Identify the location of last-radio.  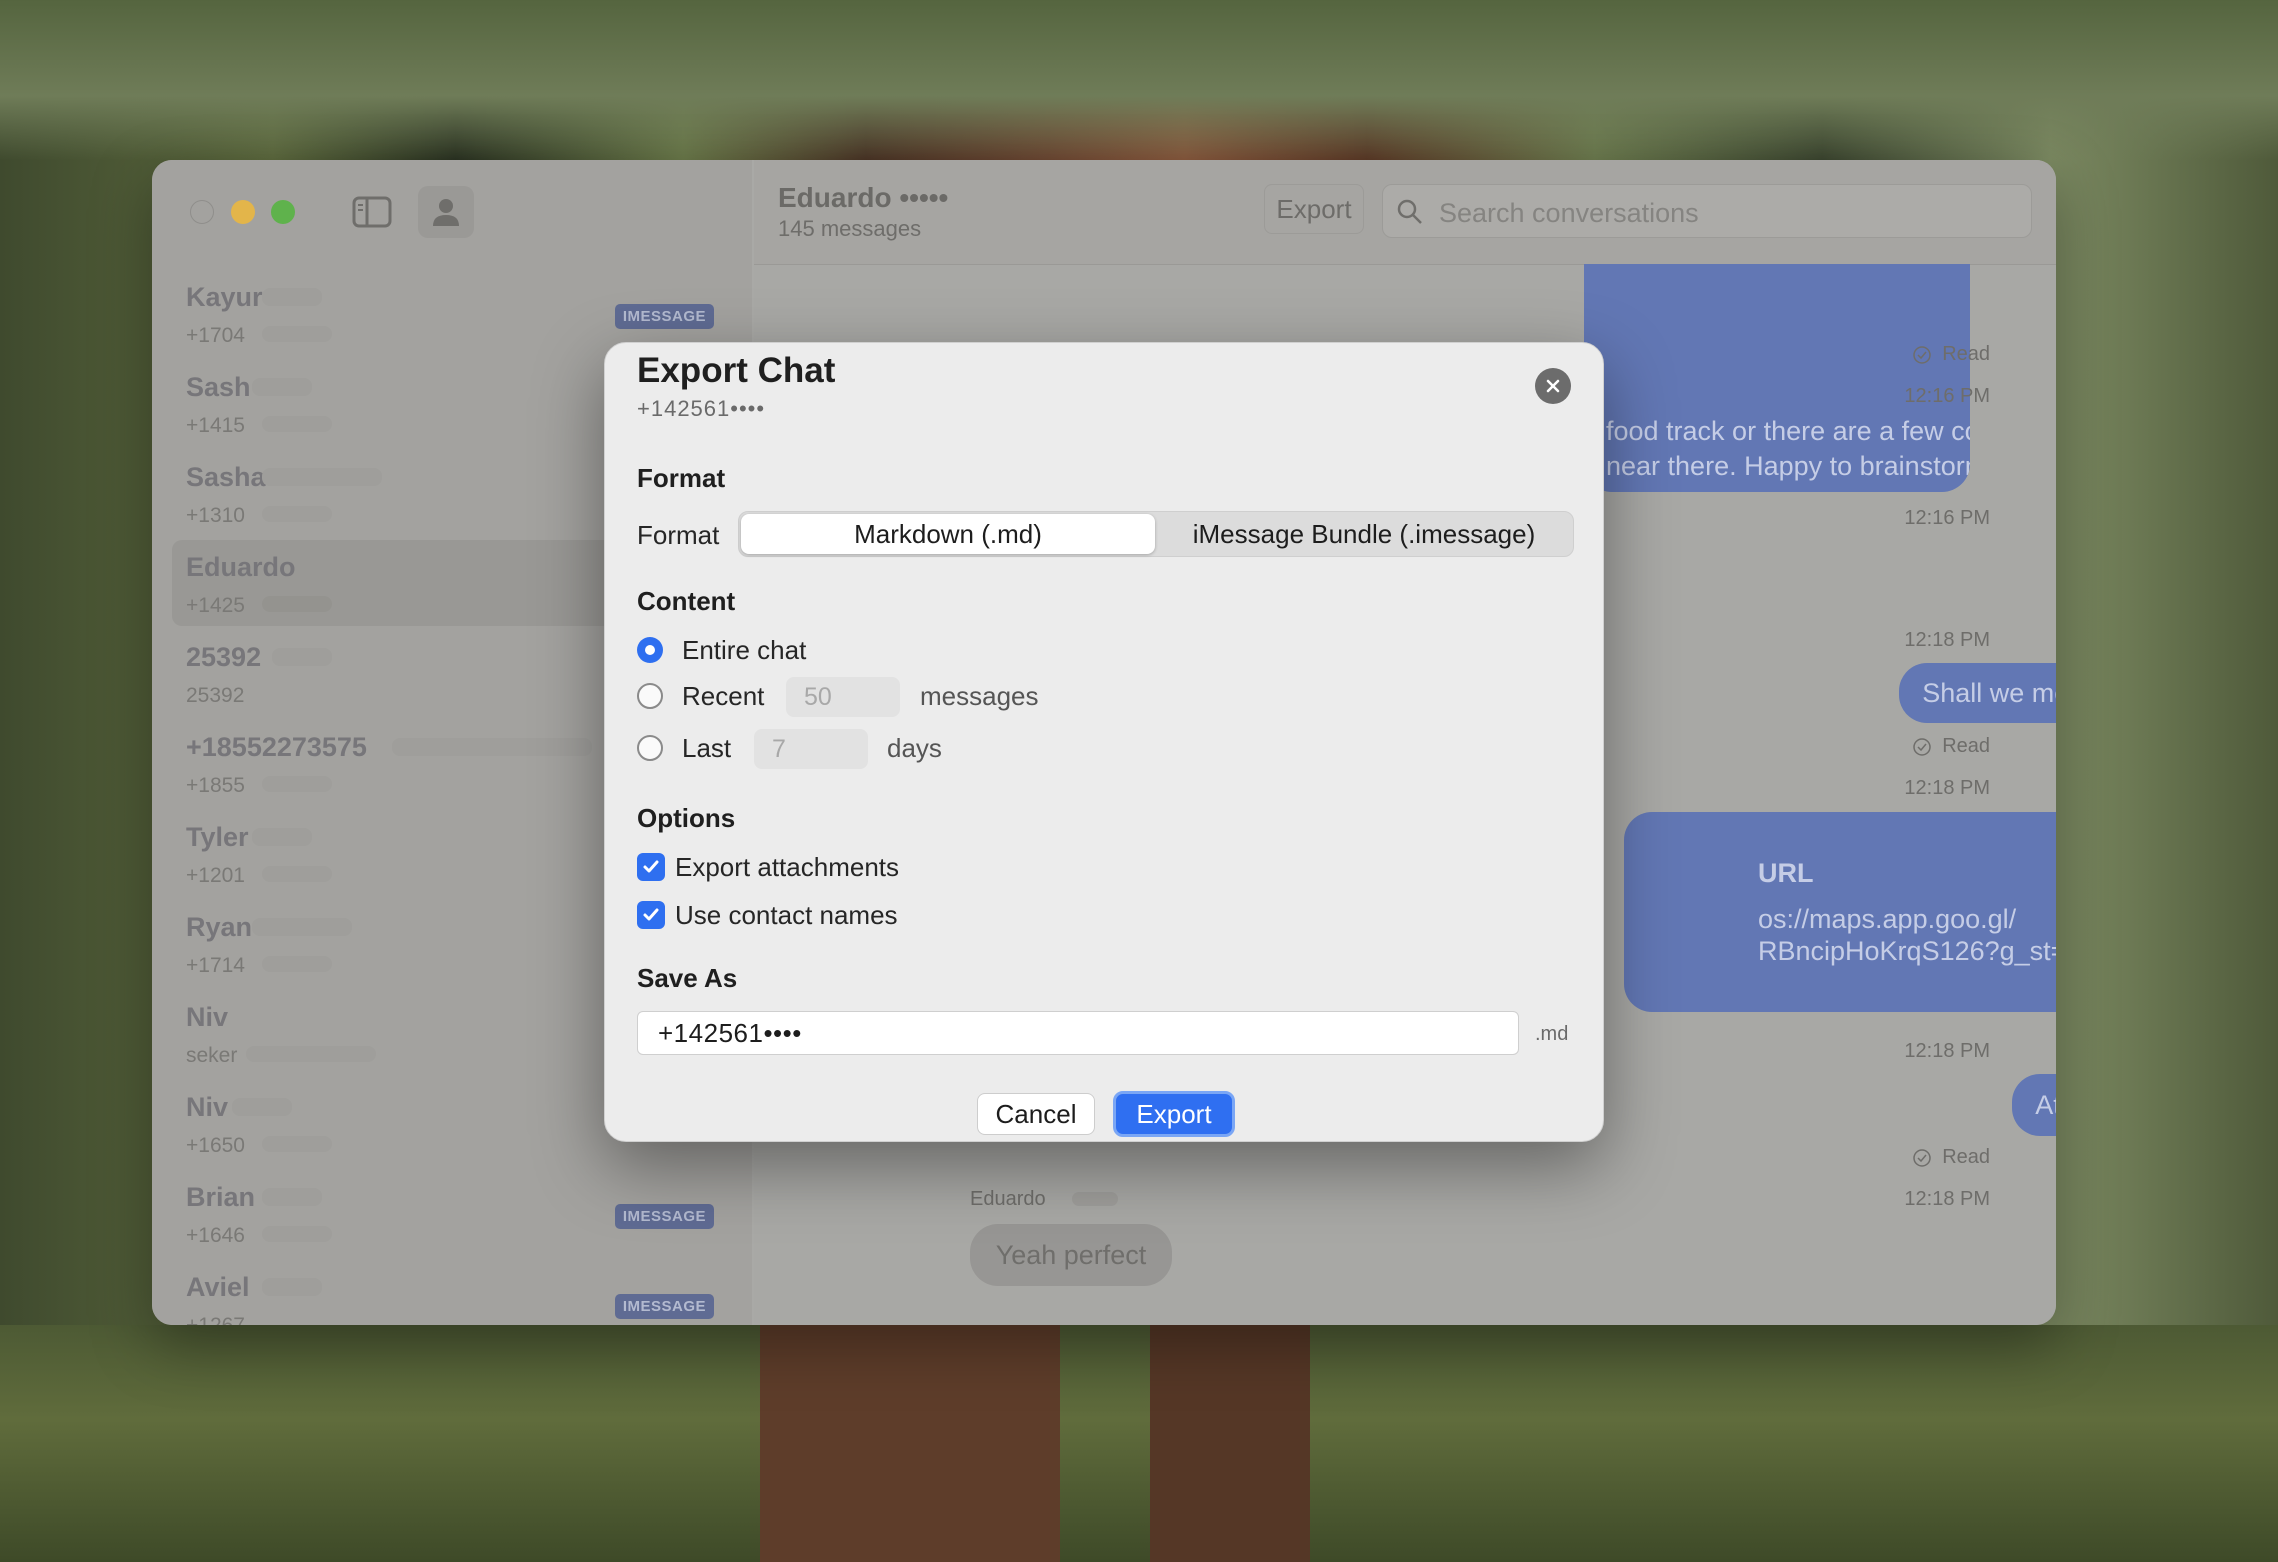
(650, 748).